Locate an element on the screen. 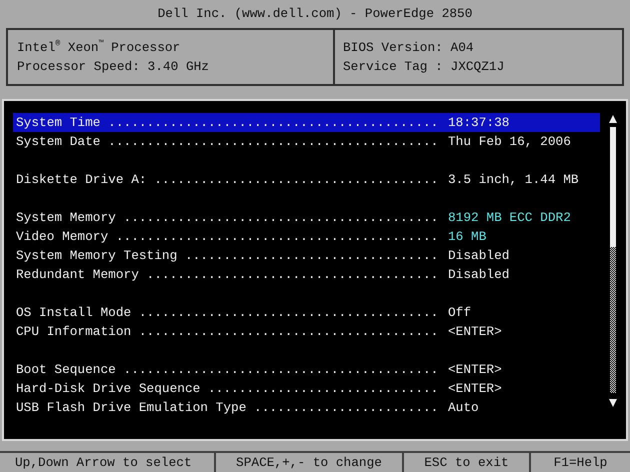  setting-row: Video Memory .......................................... 16 MB is located at coordinates (306, 236).